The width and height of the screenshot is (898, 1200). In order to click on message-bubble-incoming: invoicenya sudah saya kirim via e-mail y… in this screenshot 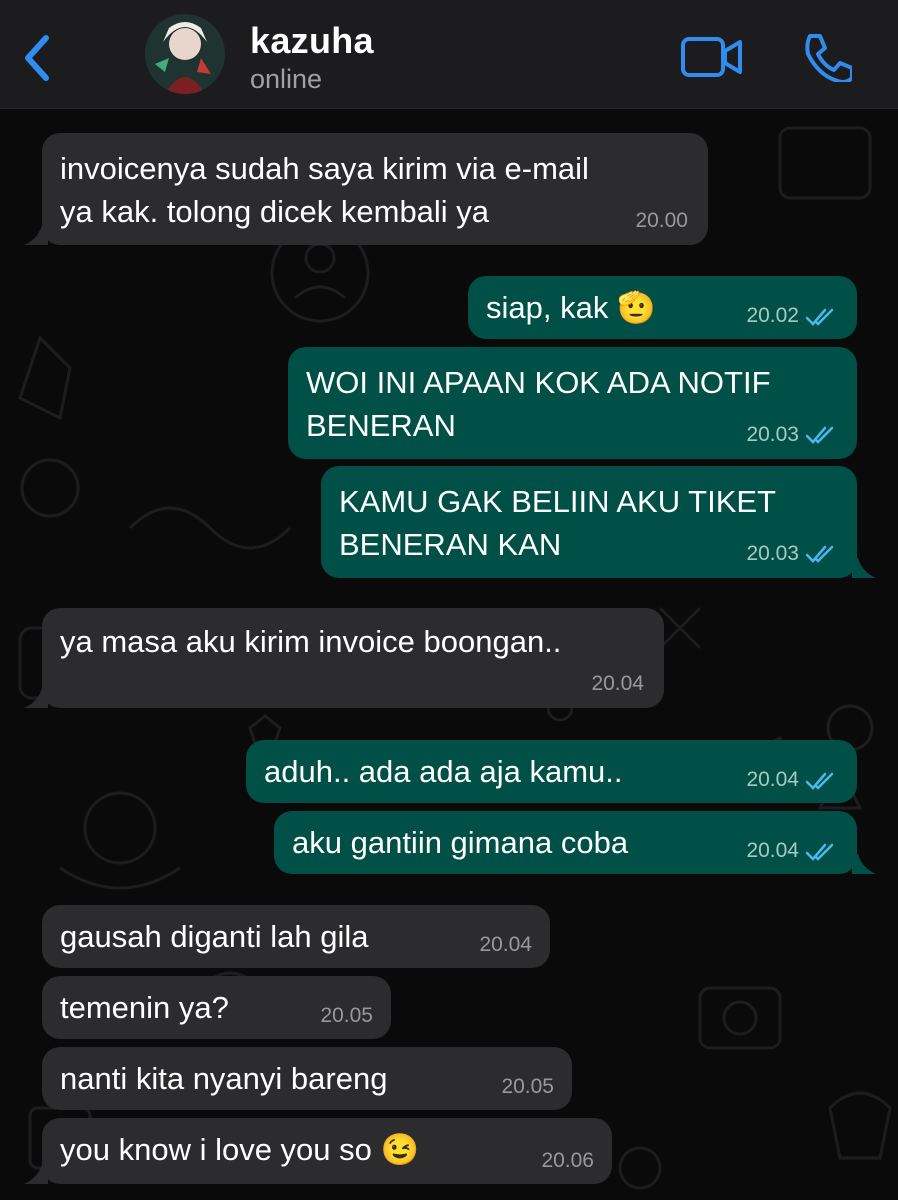, I will do `click(375, 189)`.